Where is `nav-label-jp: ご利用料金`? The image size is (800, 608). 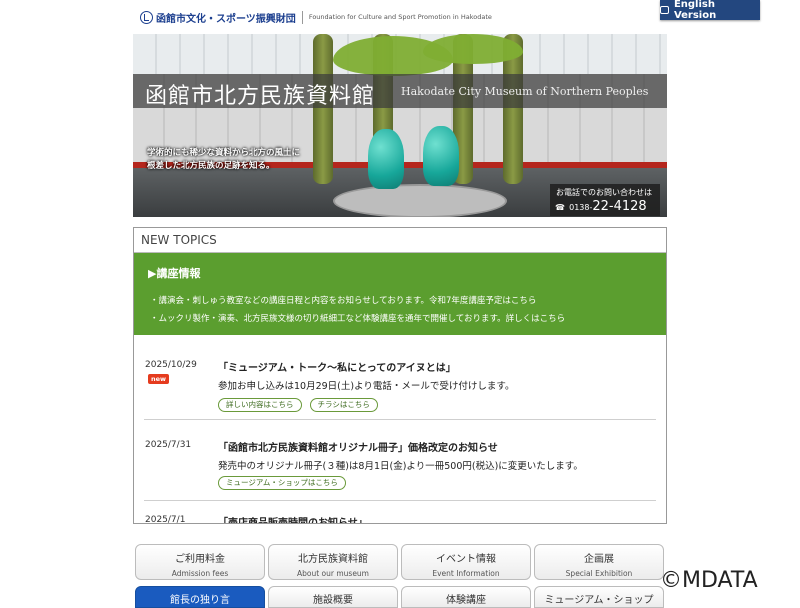
nav-label-jp: ご利用料金 is located at coordinates (200, 559).